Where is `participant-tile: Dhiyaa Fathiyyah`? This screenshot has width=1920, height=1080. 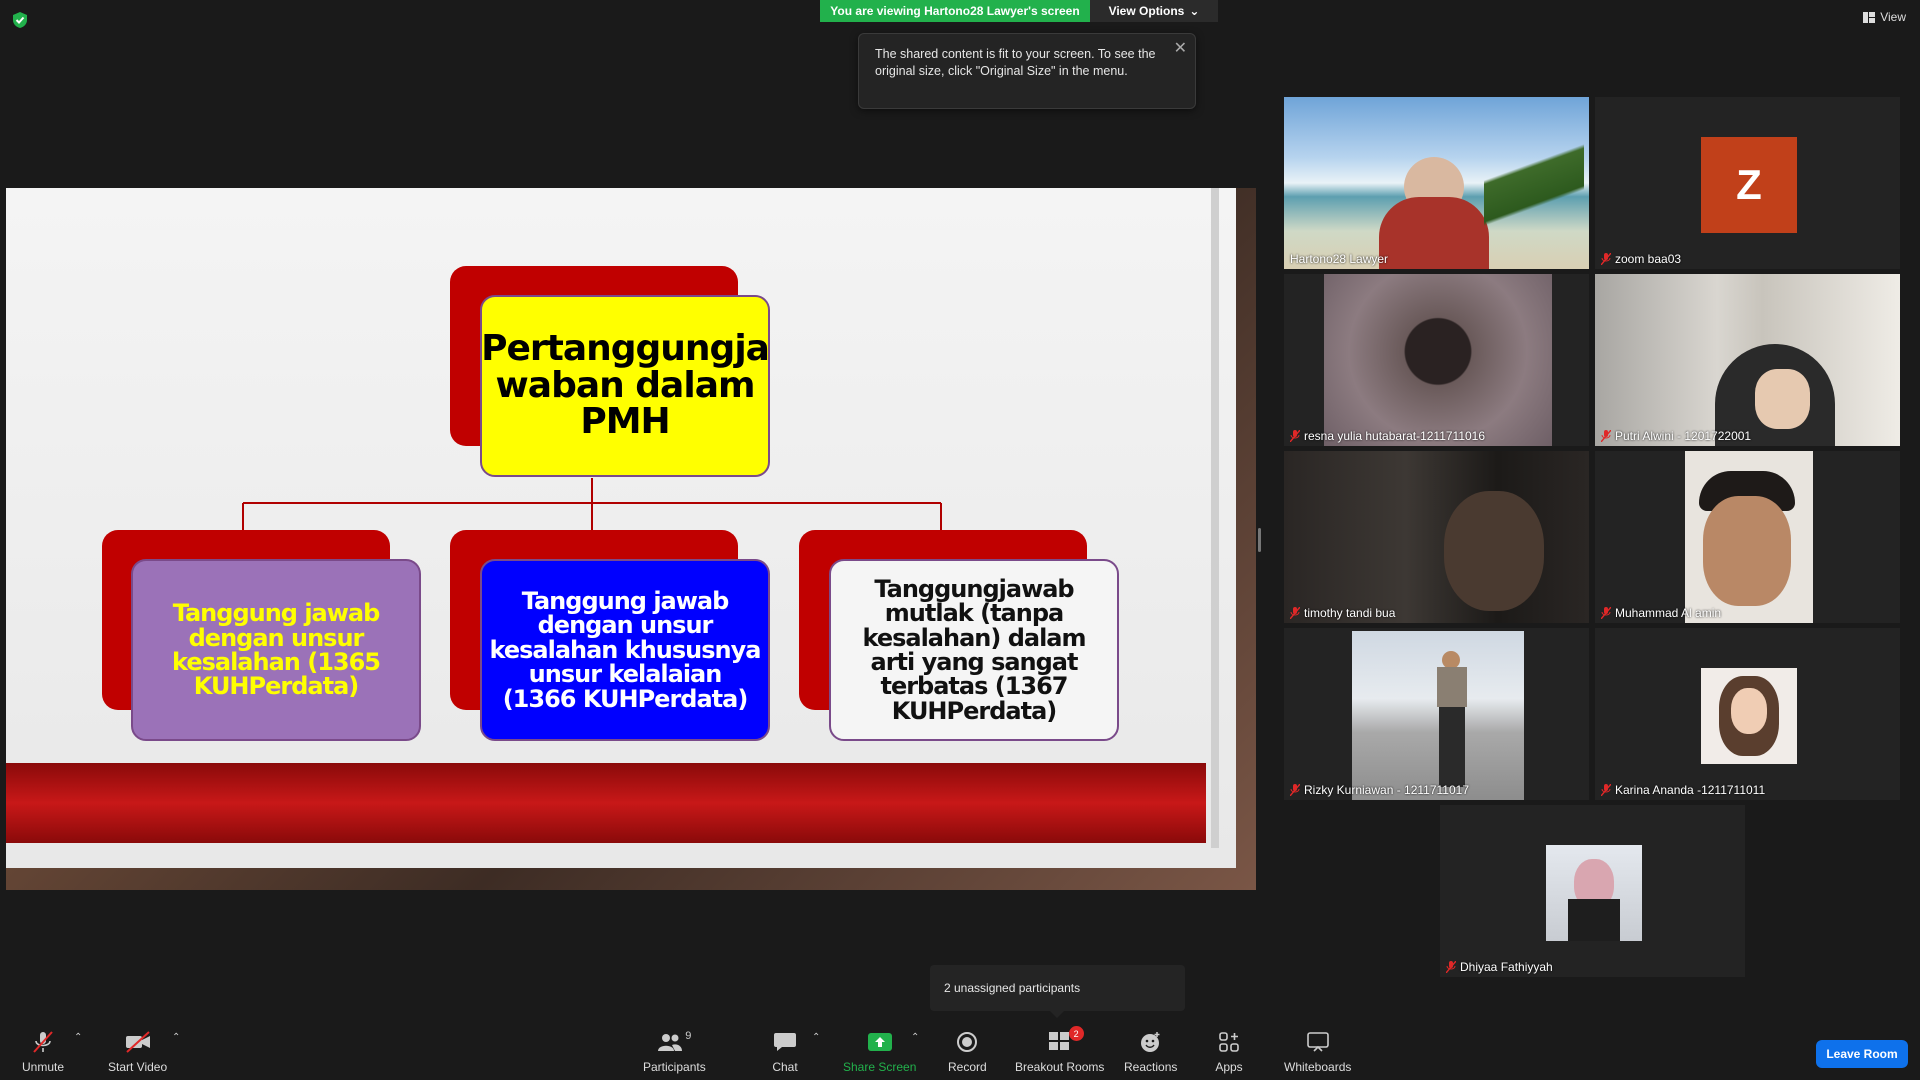 participant-tile: Dhiyaa Fathiyyah is located at coordinates (1592, 891).